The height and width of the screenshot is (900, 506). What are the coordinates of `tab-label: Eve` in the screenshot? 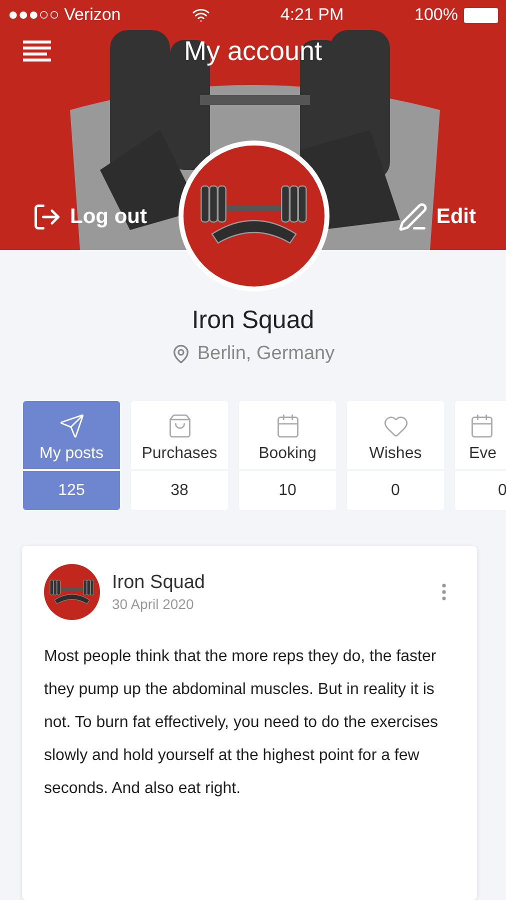 It's located at (483, 454).